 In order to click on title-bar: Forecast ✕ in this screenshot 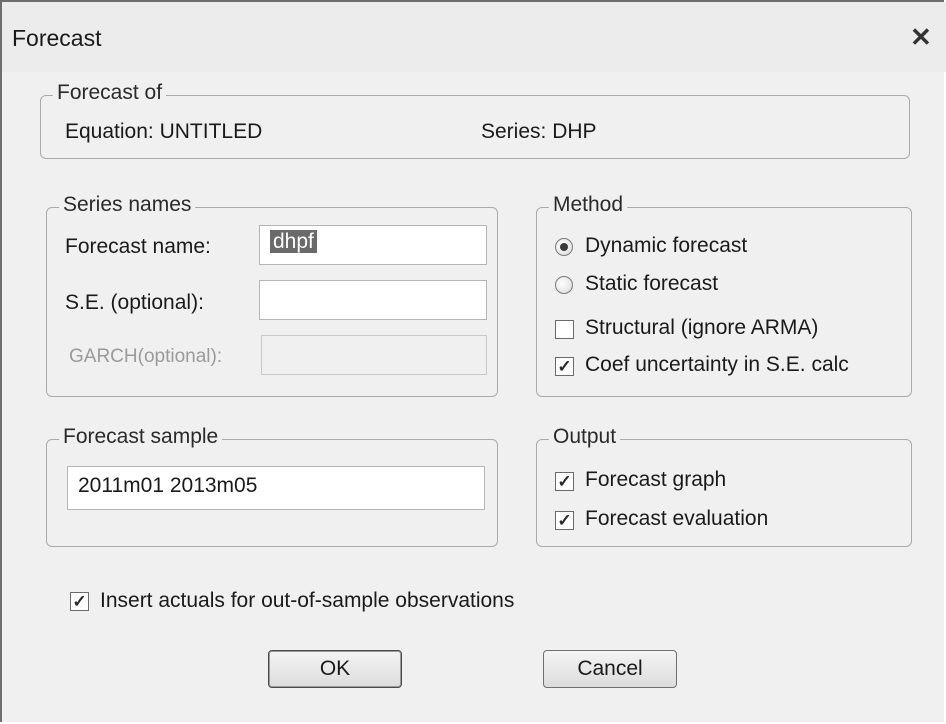, I will do `click(474, 37)`.